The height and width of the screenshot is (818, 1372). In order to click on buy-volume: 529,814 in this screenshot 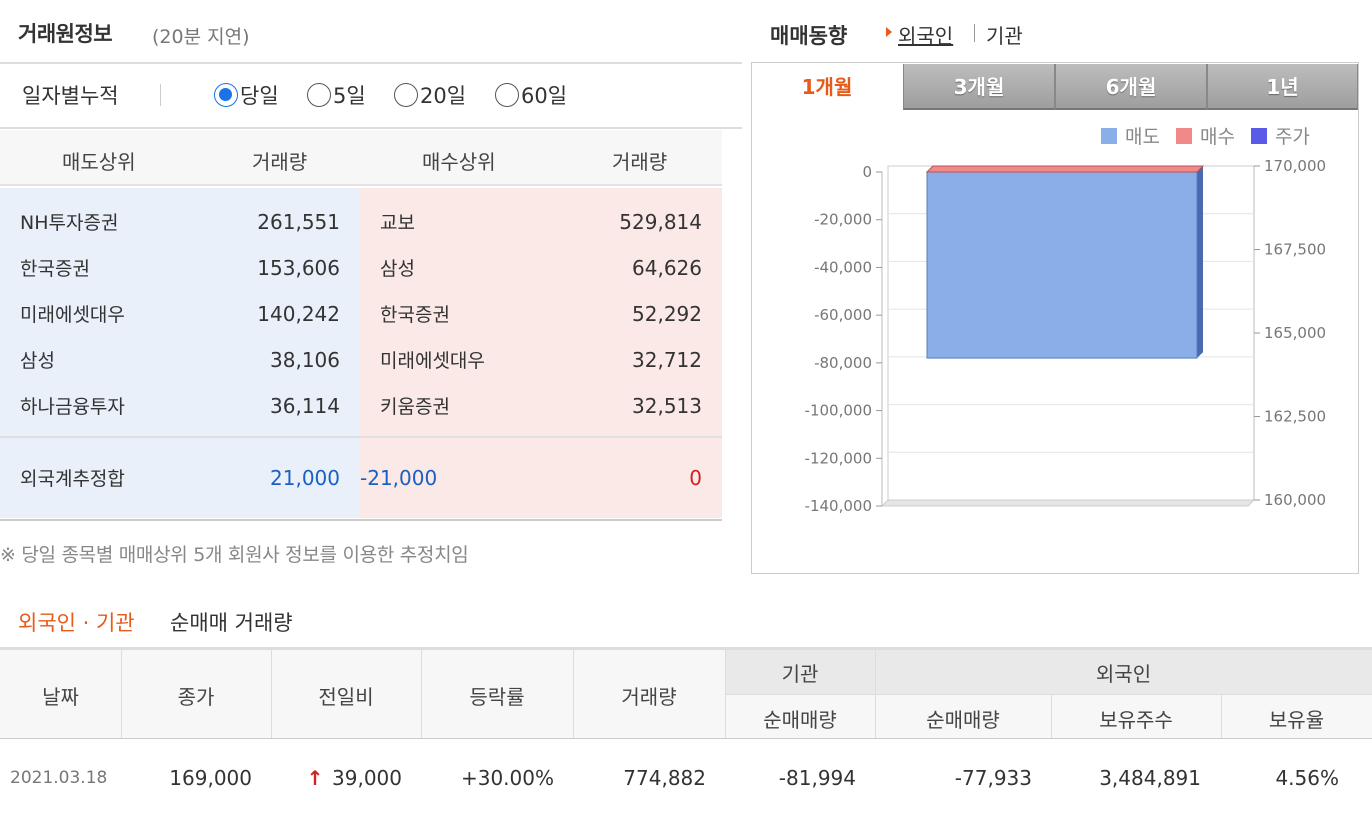, I will do `click(660, 222)`.